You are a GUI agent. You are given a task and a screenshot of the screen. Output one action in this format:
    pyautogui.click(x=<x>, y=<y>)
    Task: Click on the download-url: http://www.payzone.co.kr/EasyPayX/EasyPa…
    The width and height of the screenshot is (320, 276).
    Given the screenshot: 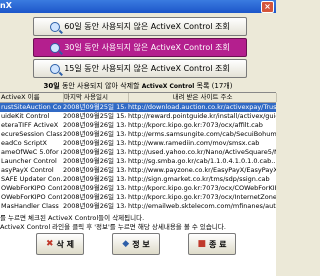 What is the action you would take?
    pyautogui.click(x=202, y=170)
    